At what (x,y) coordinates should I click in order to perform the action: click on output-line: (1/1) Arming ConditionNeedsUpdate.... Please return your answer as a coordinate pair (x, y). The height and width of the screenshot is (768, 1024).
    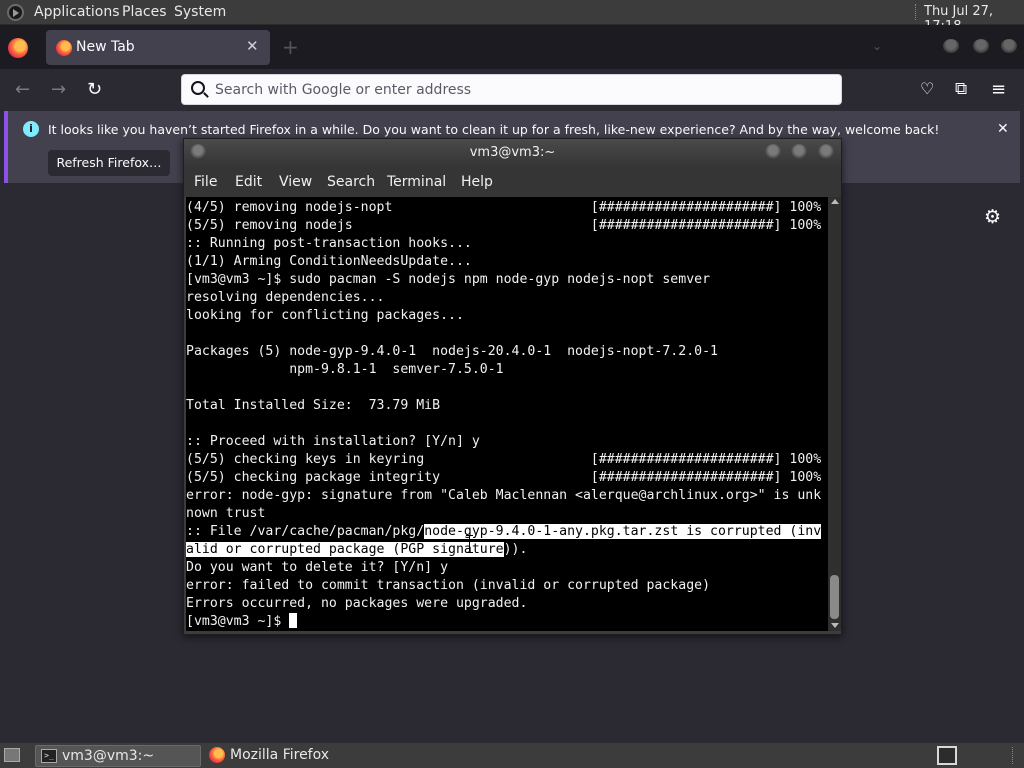
    Looking at the image, I should click on (329, 261).